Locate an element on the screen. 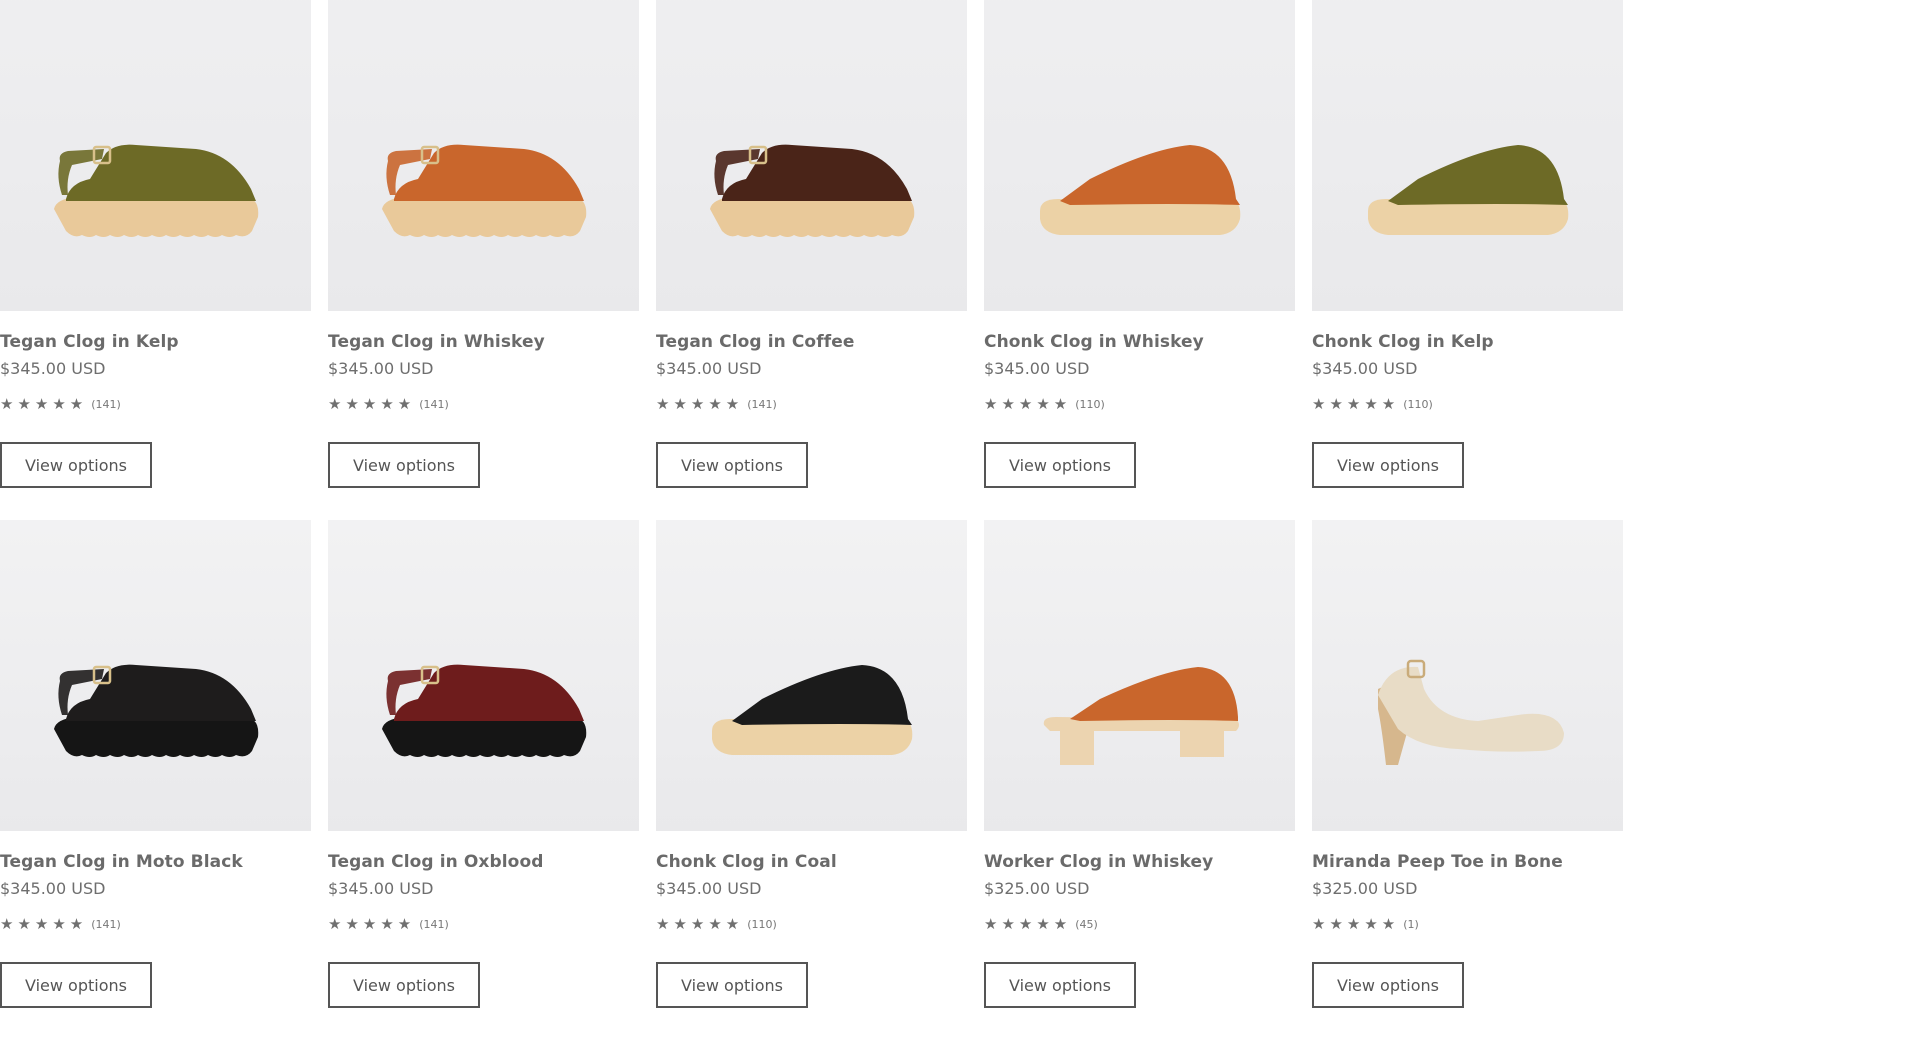  product-title: Tegan Clog in Whiskey is located at coordinates (483, 342).